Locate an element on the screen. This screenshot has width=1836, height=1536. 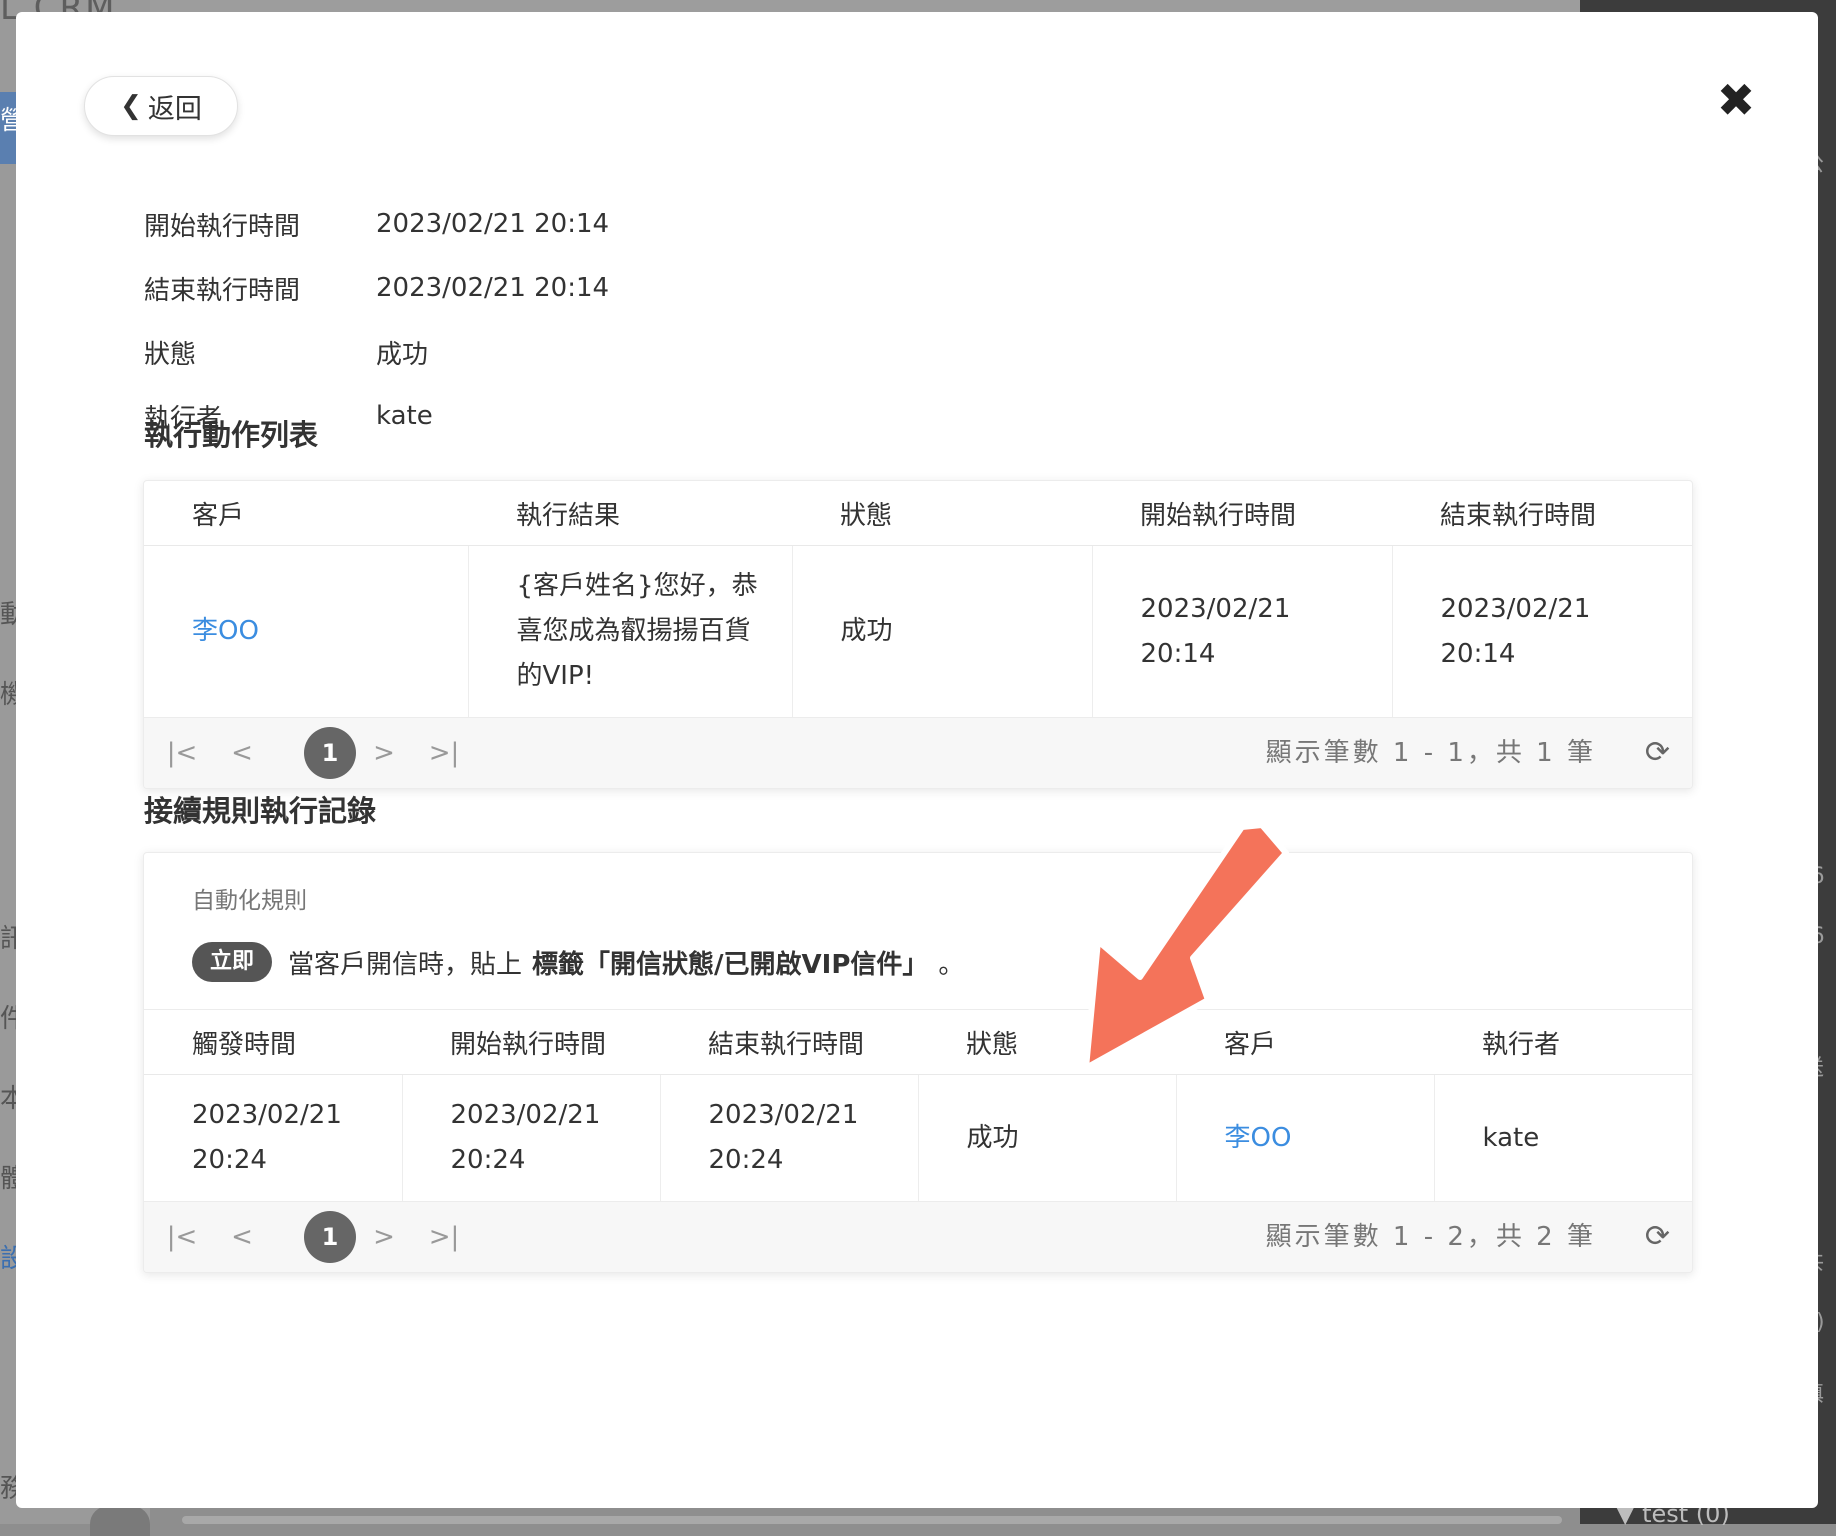
info-label: 結束執行時間 is located at coordinates (222, 290).